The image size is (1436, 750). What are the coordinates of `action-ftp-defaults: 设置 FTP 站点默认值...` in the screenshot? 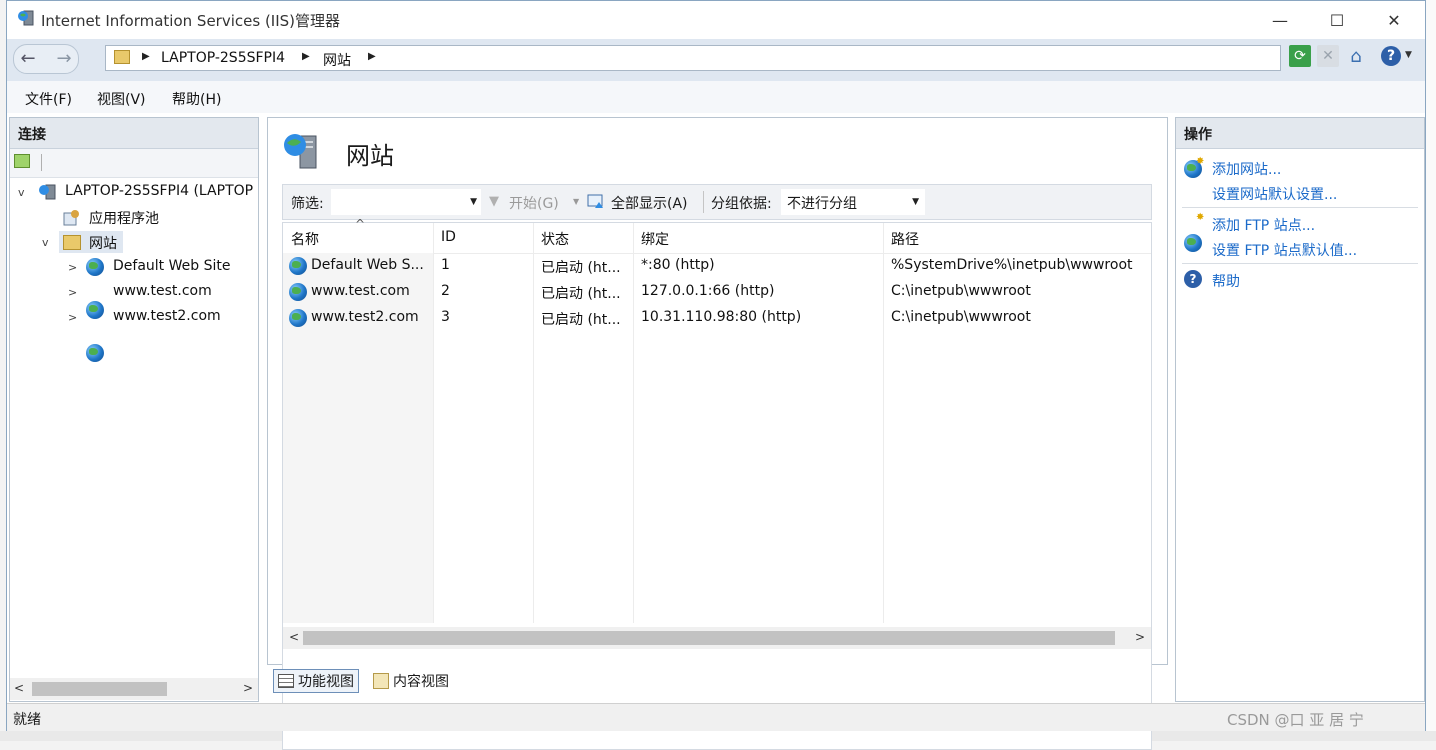 It's located at (1284, 250).